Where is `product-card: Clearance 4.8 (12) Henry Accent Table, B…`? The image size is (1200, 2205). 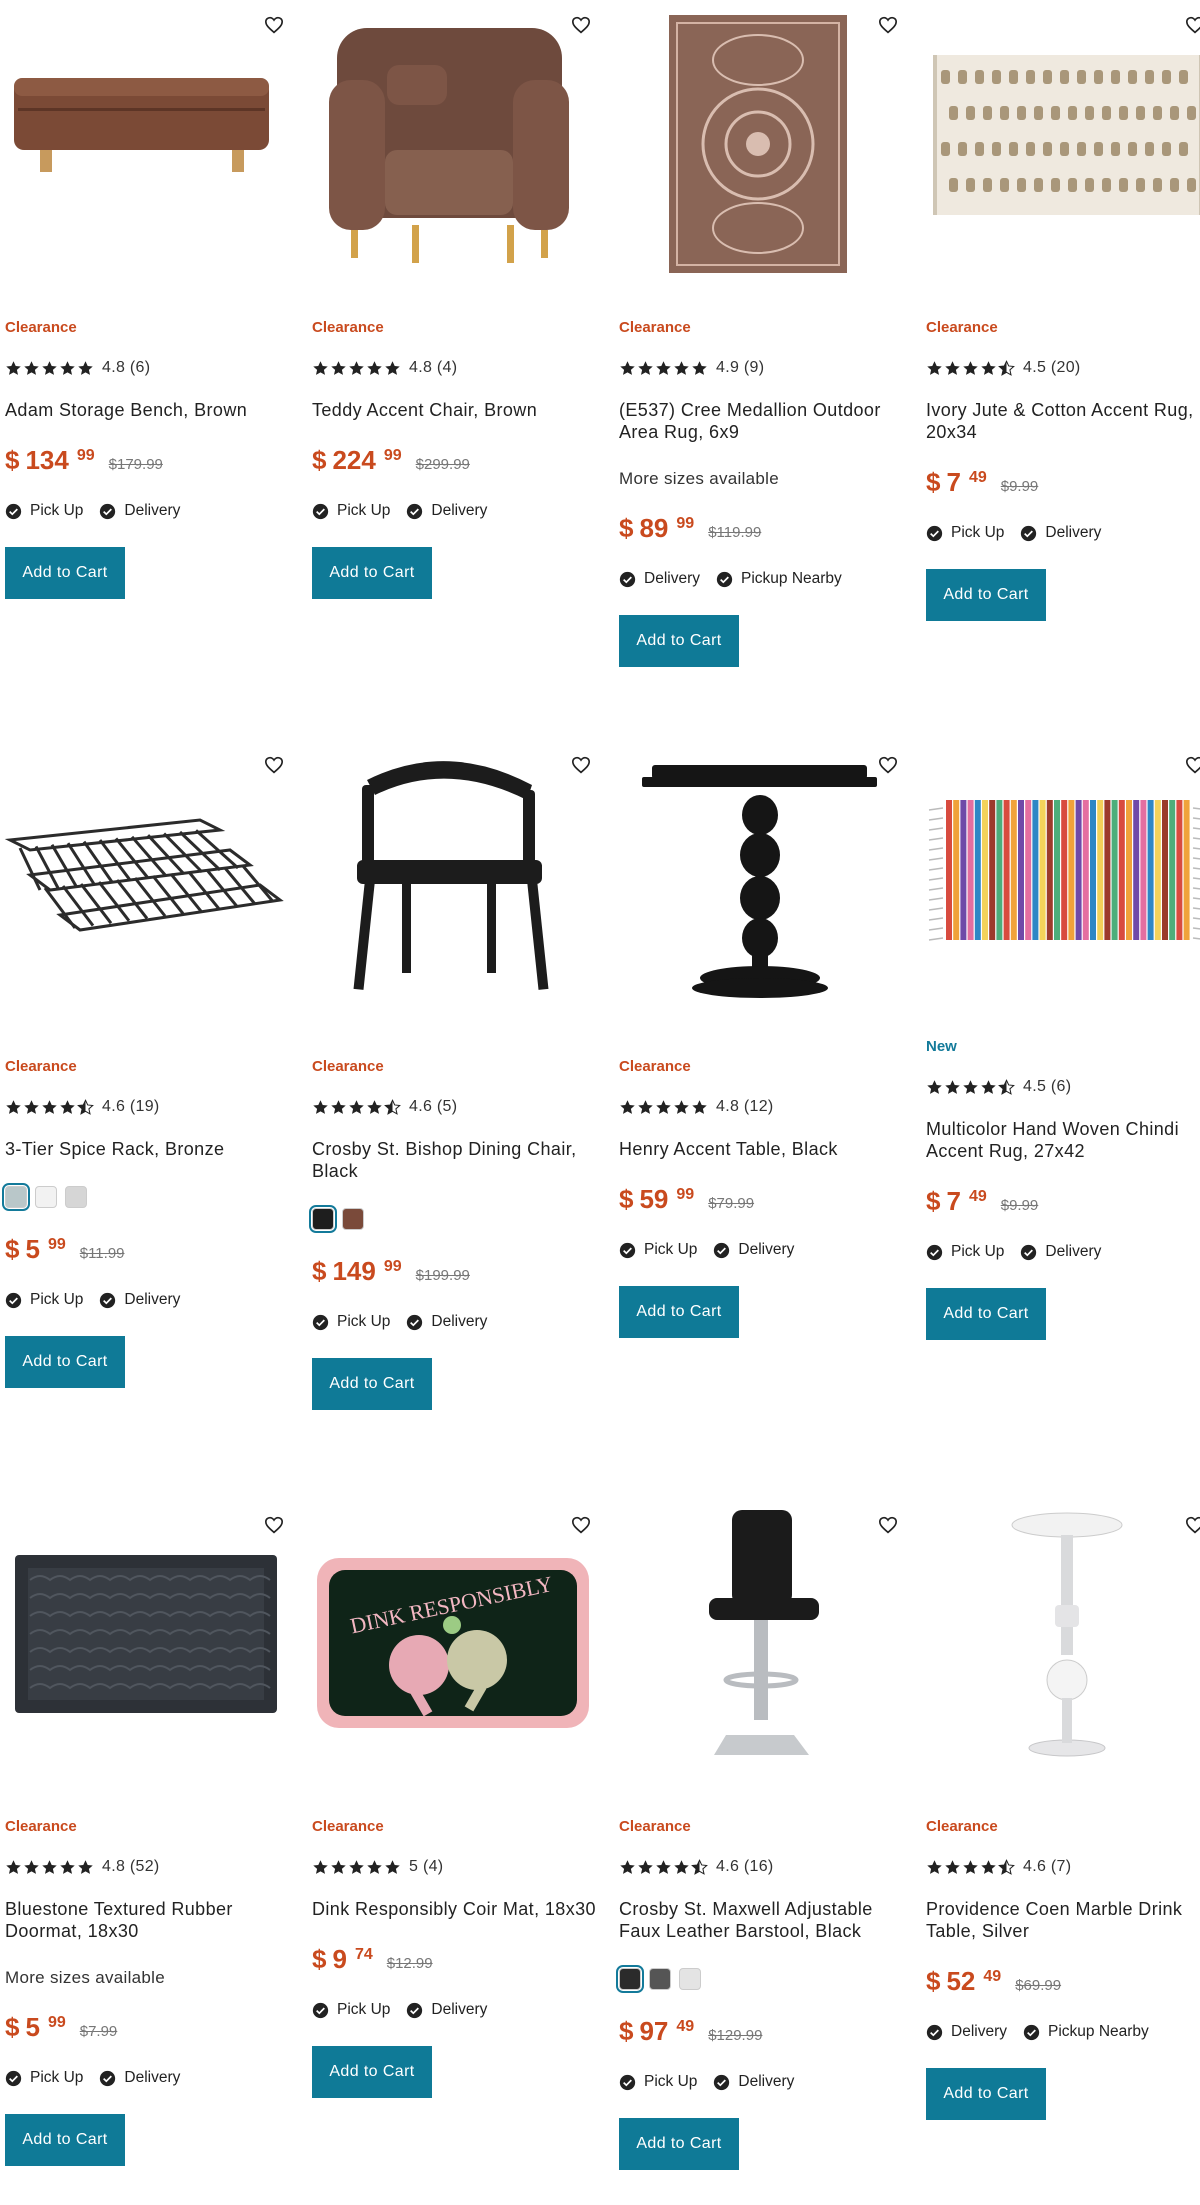
product-card: Clearance 4.8 (12) Henry Accent Table, B… is located at coordinates (762, 1039).